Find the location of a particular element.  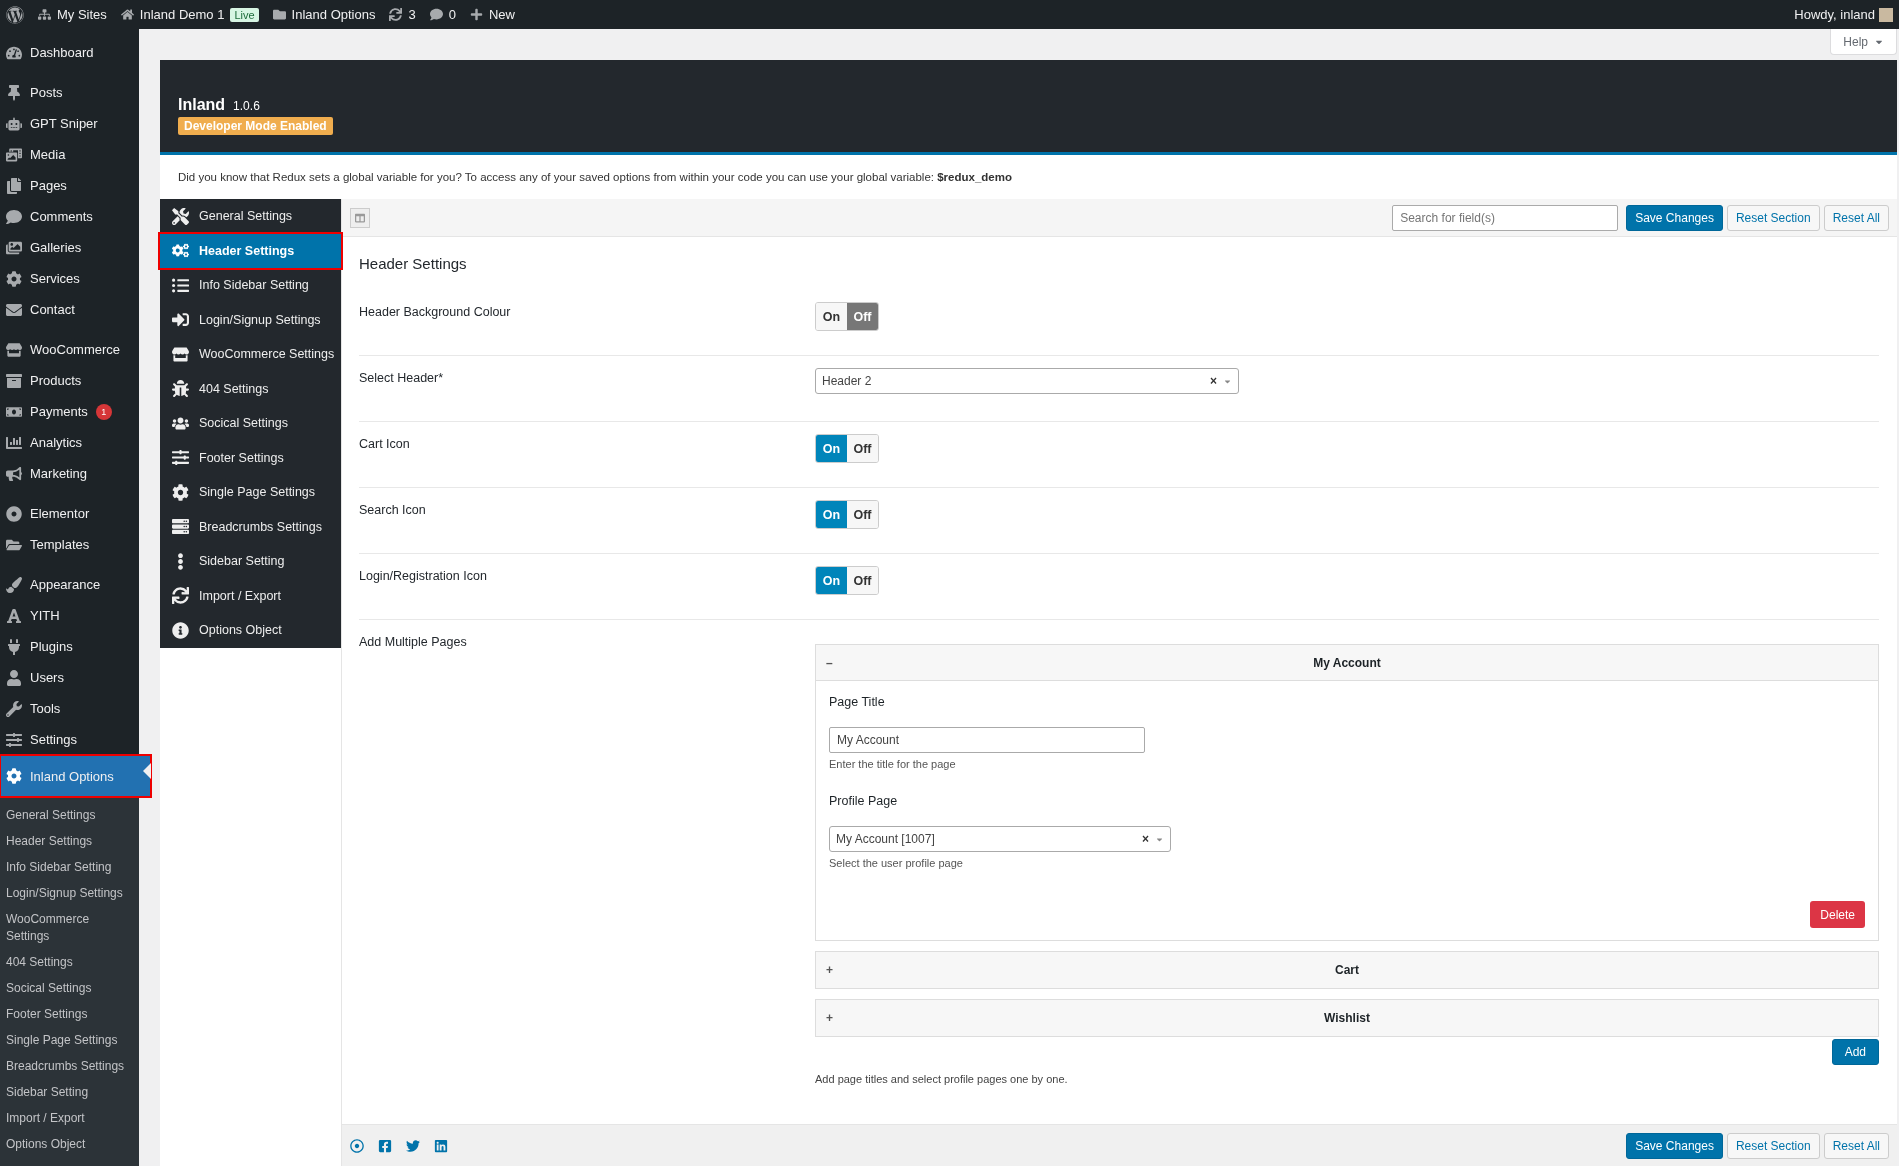

submenu-item: 404 Settings is located at coordinates (69, 963).